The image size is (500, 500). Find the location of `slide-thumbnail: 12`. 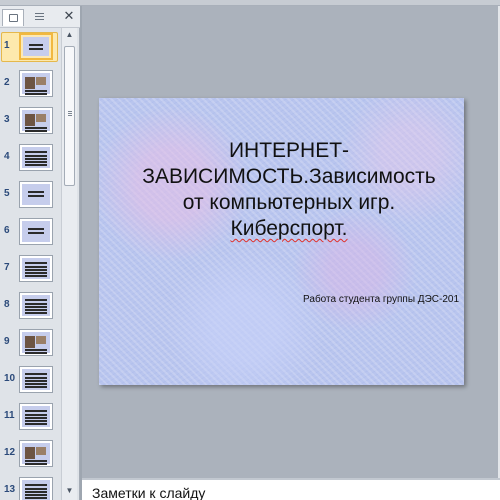

slide-thumbnail: 12 is located at coordinates (30, 454).